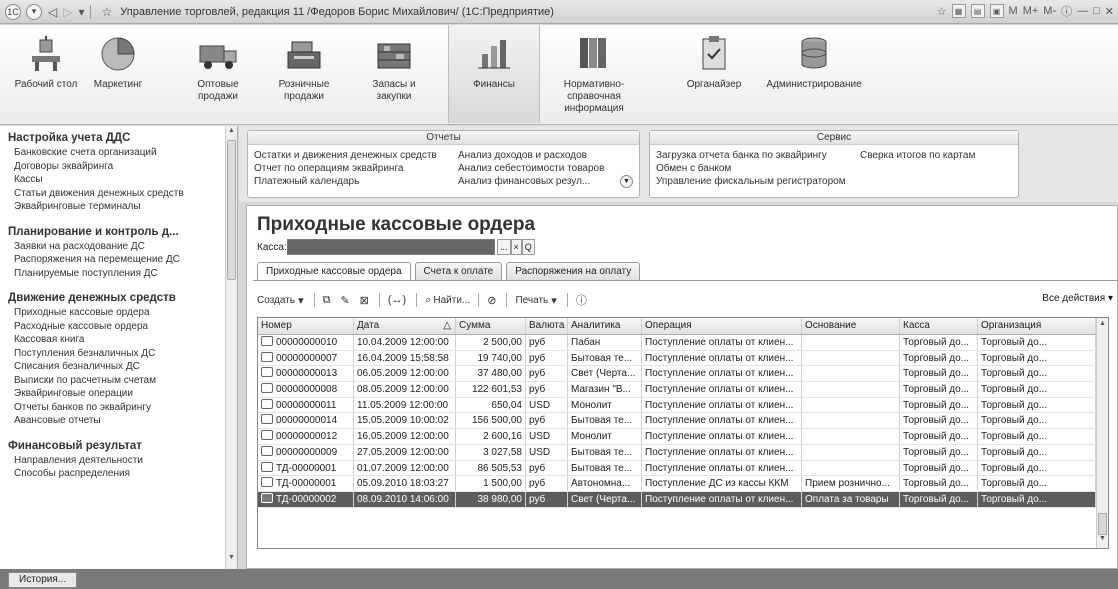 The height and width of the screenshot is (589, 1118). What do you see at coordinates (122, 274) in the screenshot?
I see `nav-item: Планируемые поступления ДС` at bounding box center [122, 274].